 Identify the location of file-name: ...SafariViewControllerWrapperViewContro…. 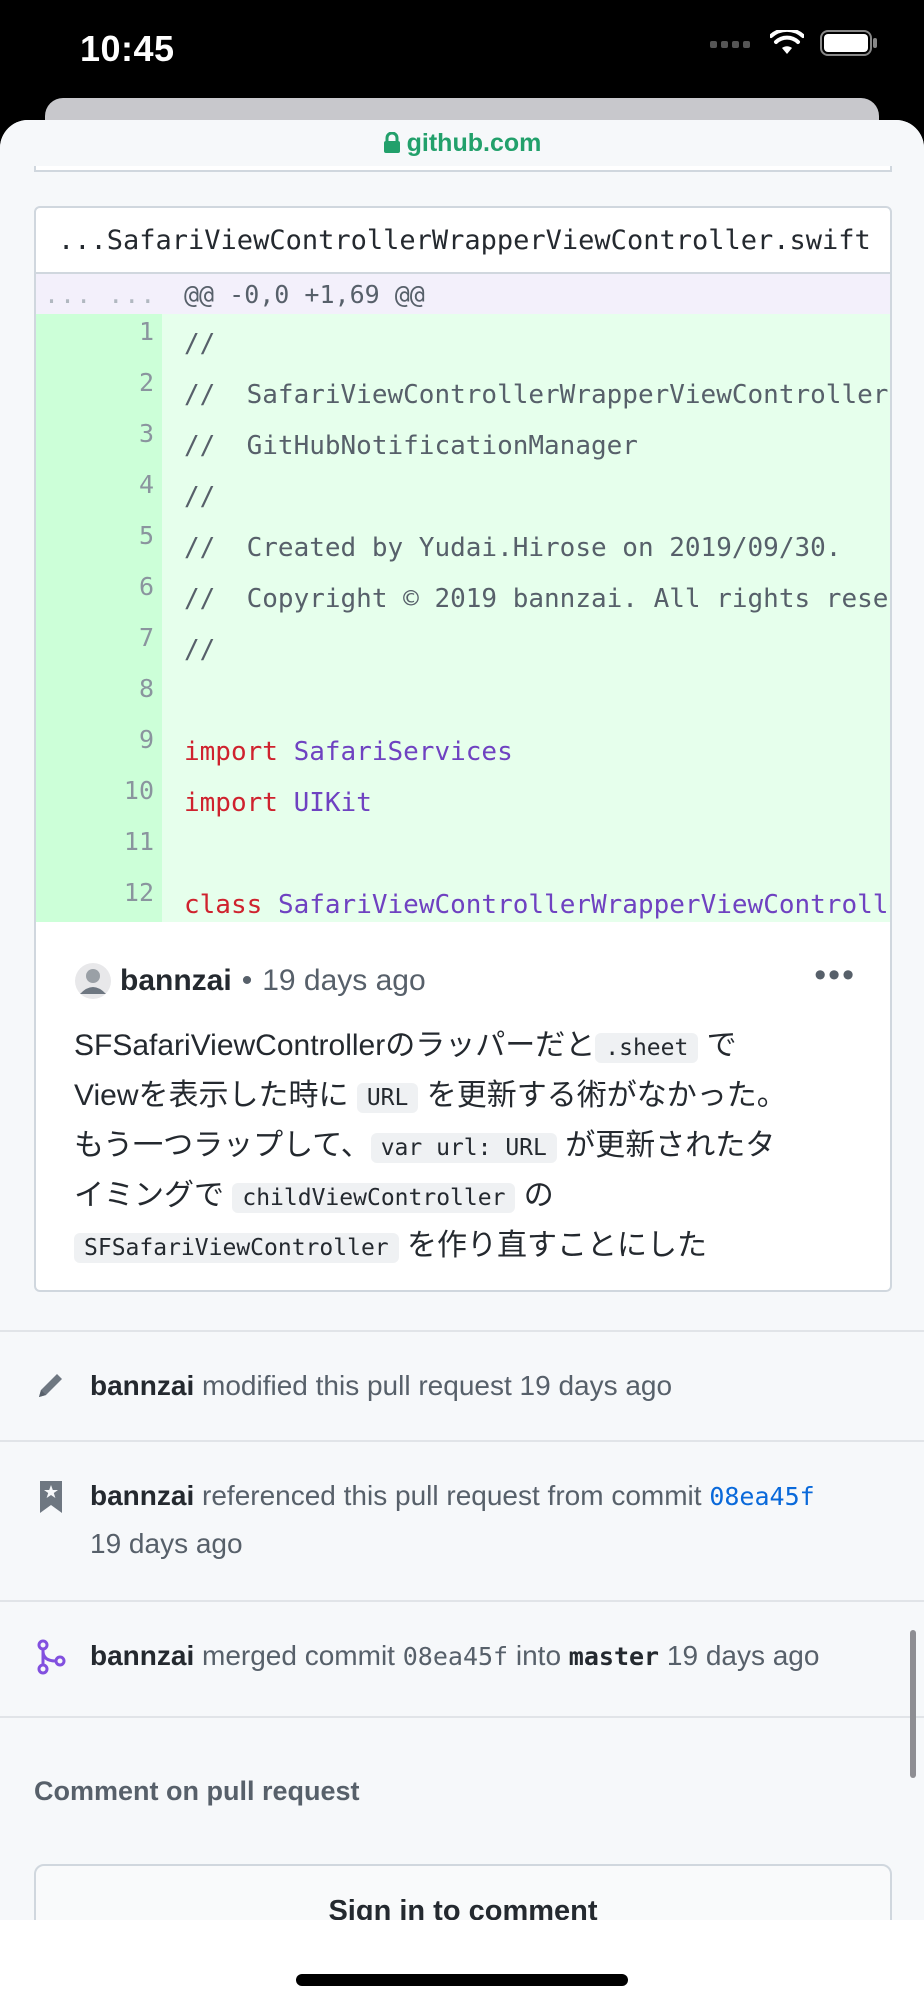
(463, 241).